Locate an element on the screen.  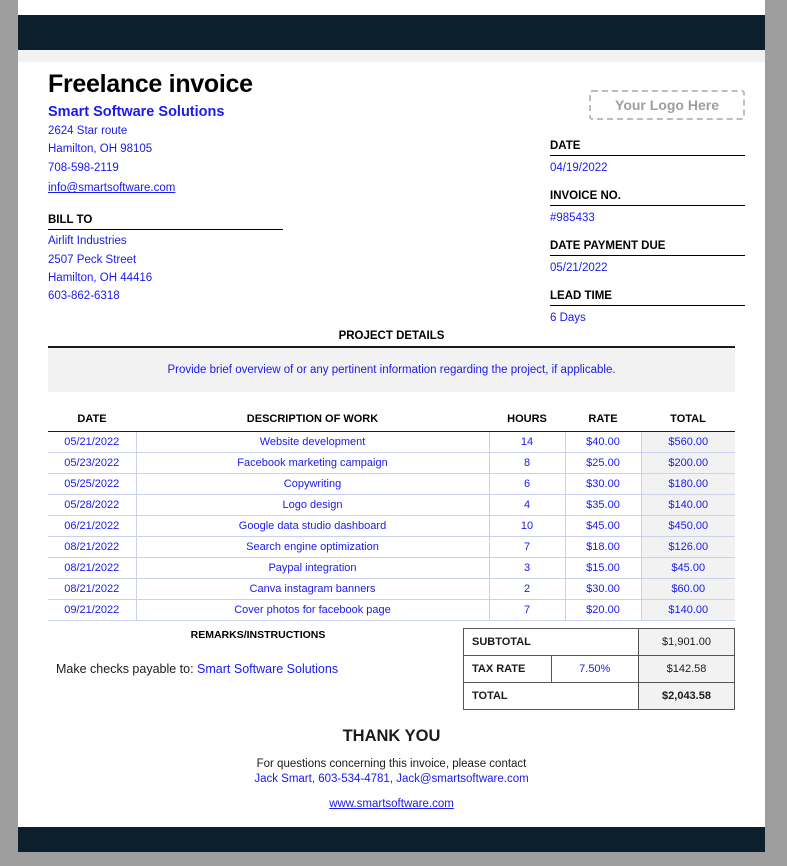
grand-total-label: TOTAL is located at coordinates (551, 695).